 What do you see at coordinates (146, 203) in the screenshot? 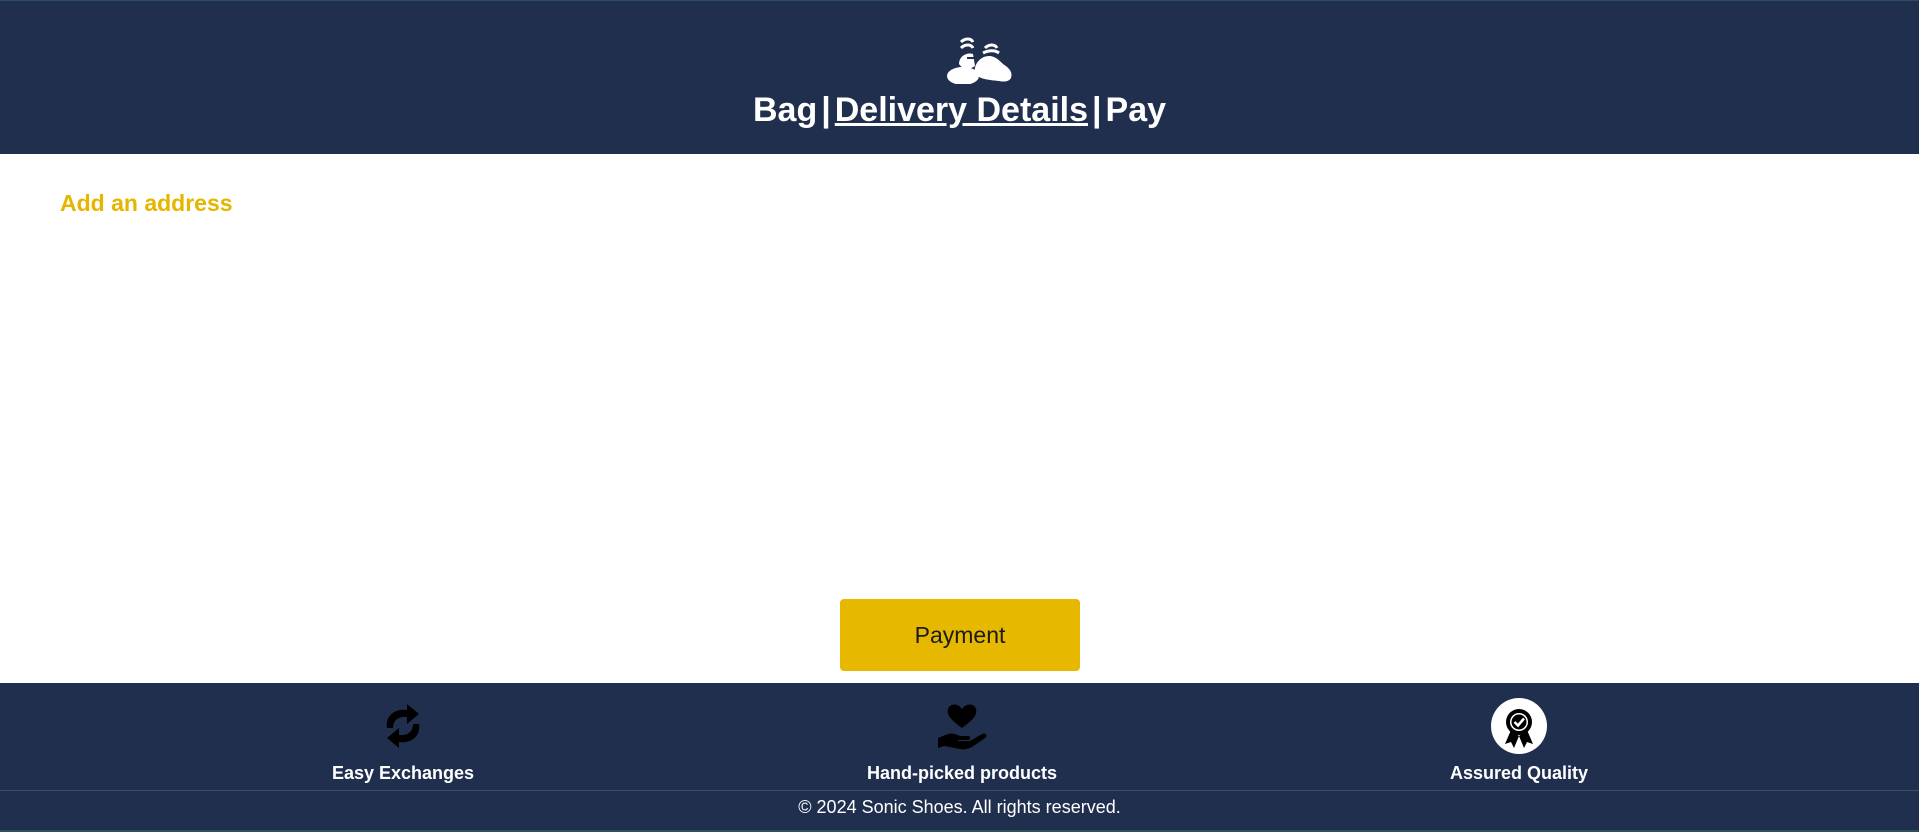
I see `add-address-link: Add an address` at bounding box center [146, 203].